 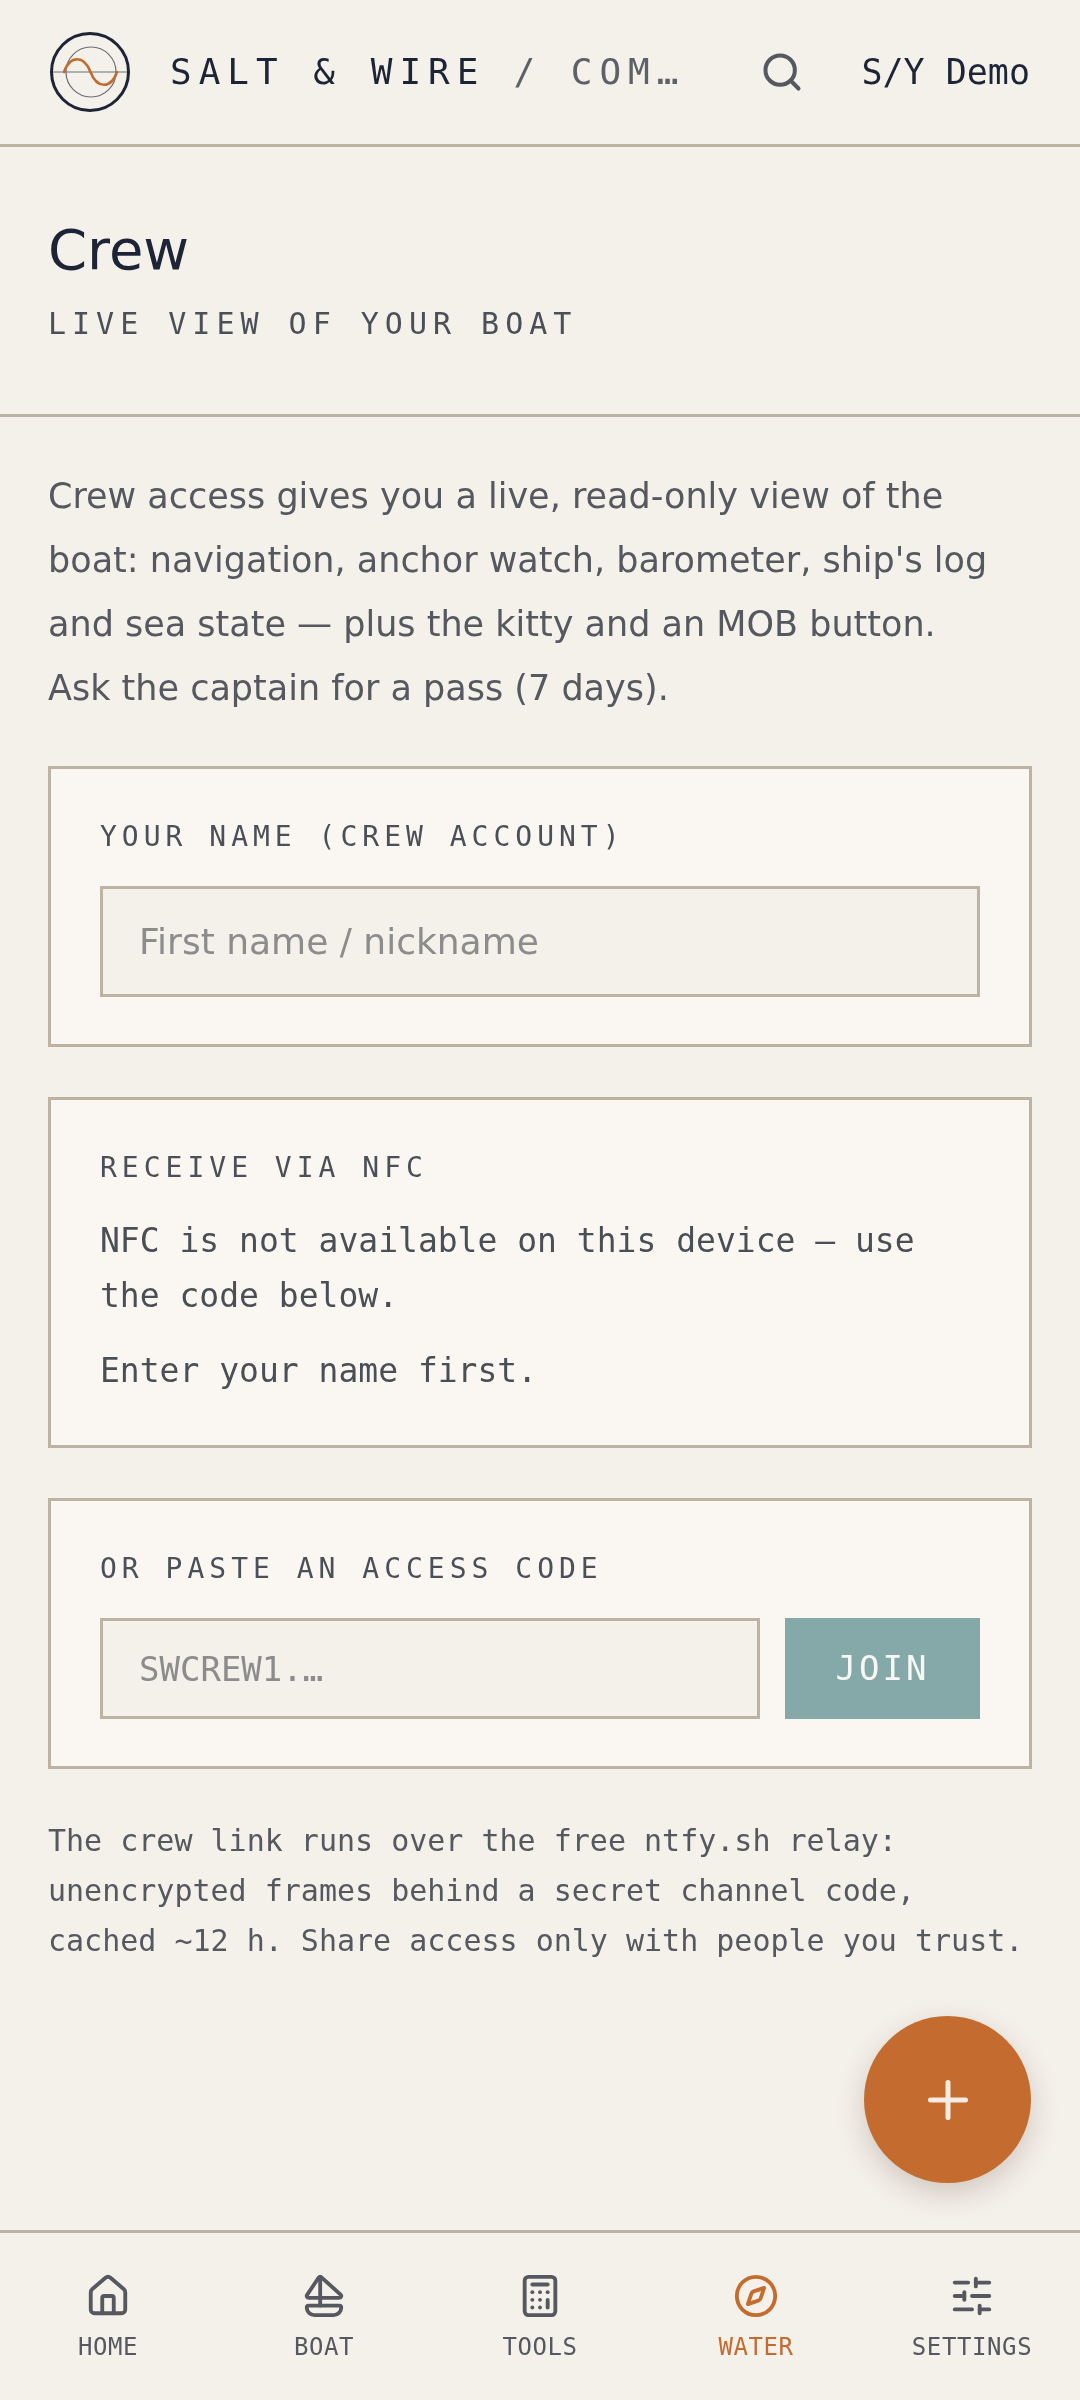 What do you see at coordinates (508, 1268) in the screenshot?
I see `info-text: NFC is not available on this device — use the code below.` at bounding box center [508, 1268].